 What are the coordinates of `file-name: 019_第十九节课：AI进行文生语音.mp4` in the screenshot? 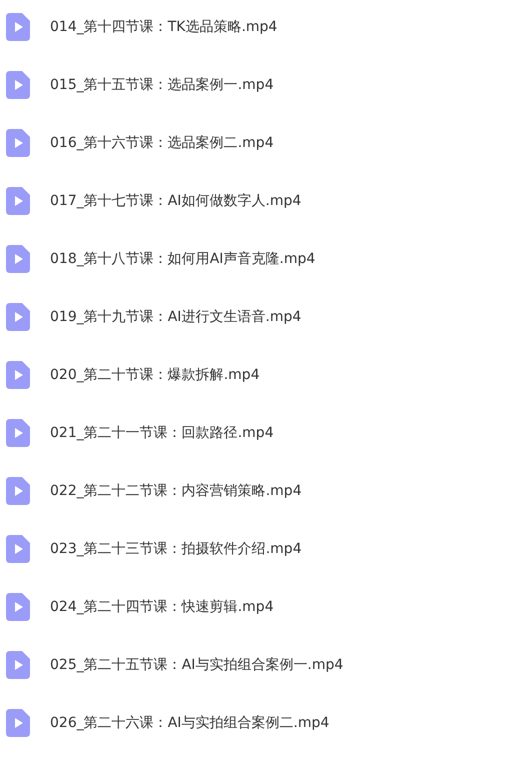 It's located at (176, 317).